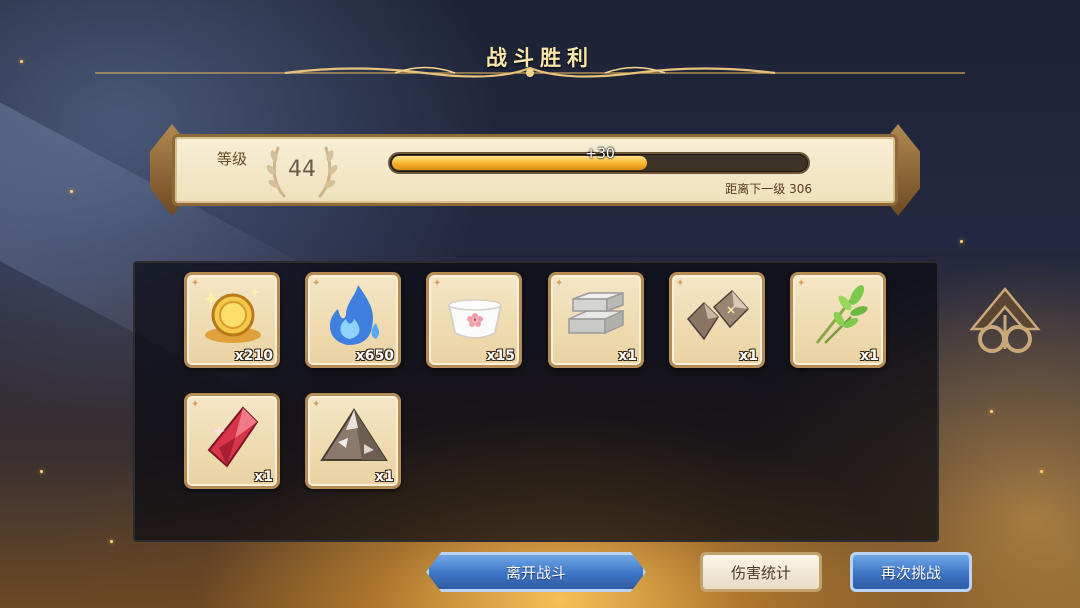  I want to click on stone-bricks-icon, so click(596, 313).